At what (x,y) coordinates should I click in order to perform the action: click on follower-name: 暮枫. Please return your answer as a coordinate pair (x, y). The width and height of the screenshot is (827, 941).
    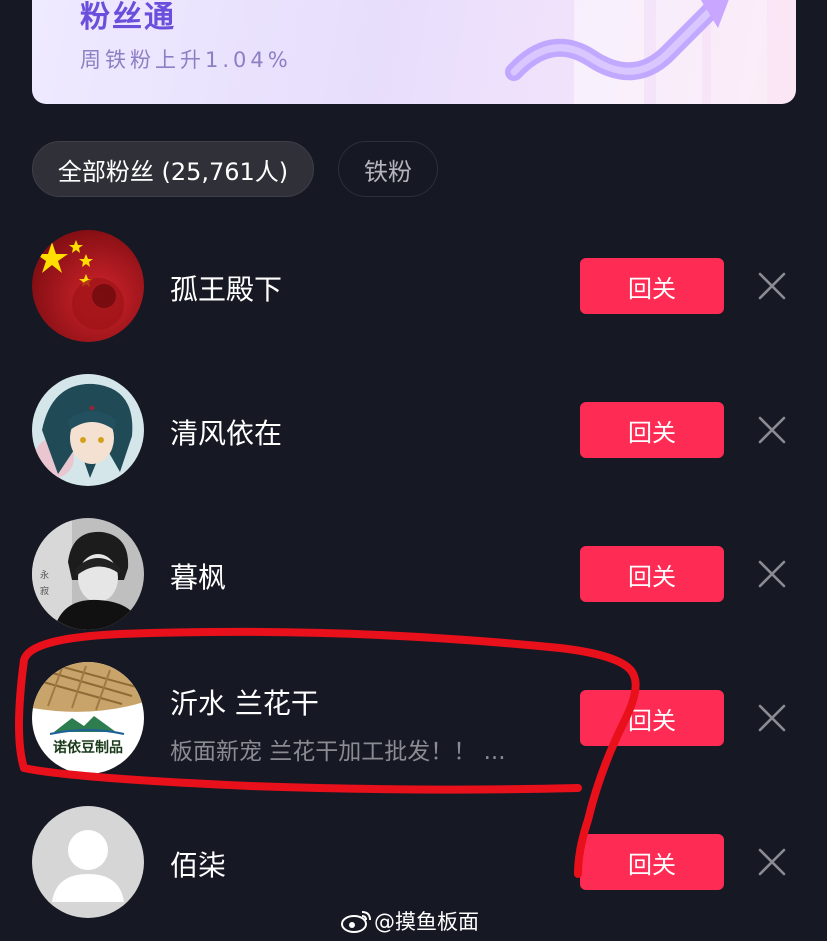
    Looking at the image, I should click on (198, 577).